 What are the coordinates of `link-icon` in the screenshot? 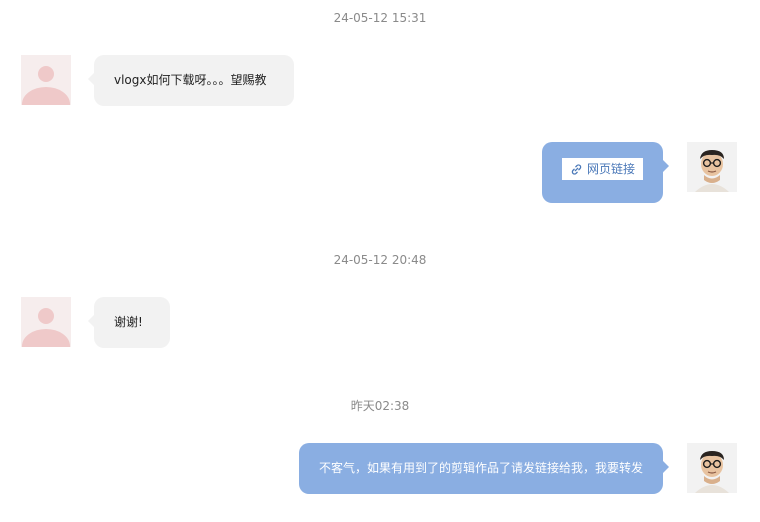 It's located at (576, 169).